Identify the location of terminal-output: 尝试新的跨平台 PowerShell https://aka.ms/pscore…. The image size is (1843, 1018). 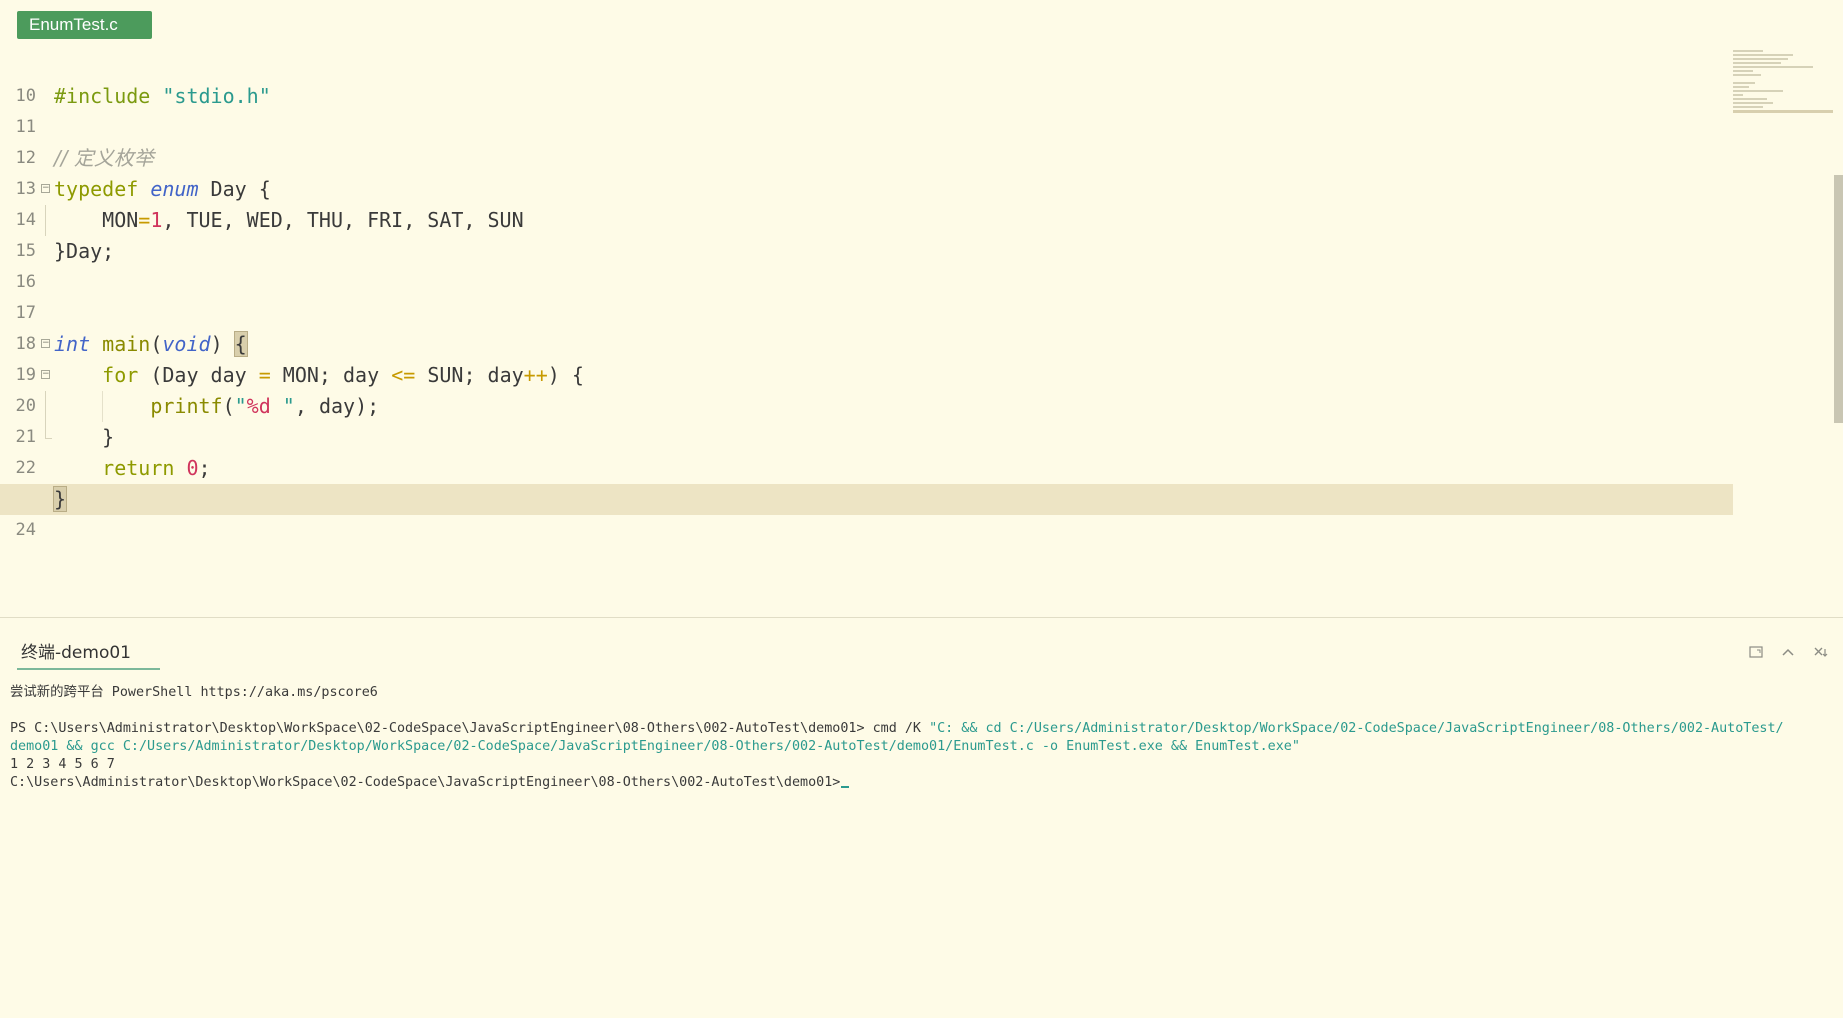
(922, 738).